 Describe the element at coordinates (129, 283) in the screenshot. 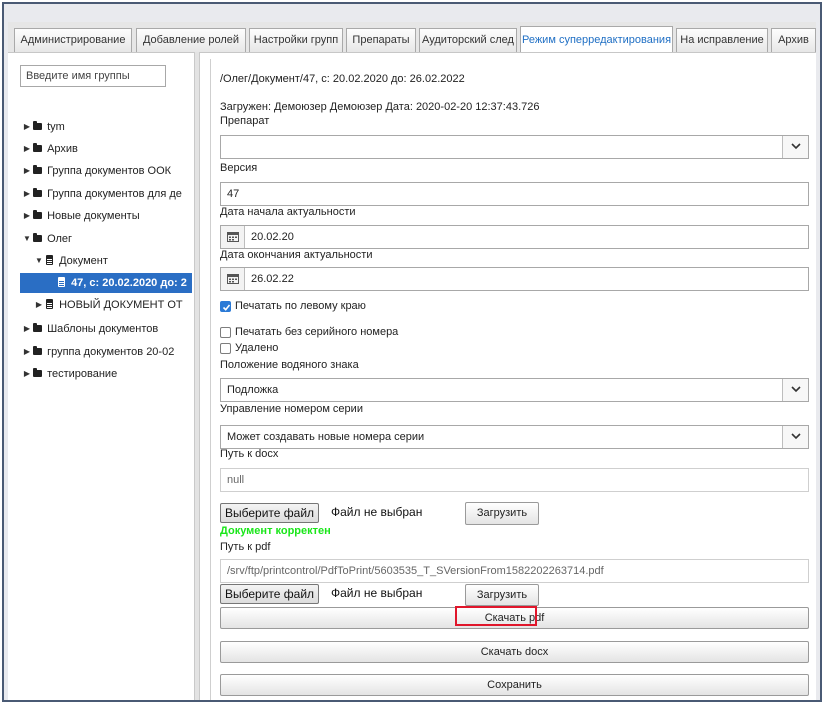

I see `tree-node-label: 47, с: 20.02.2020 до: 2` at that location.